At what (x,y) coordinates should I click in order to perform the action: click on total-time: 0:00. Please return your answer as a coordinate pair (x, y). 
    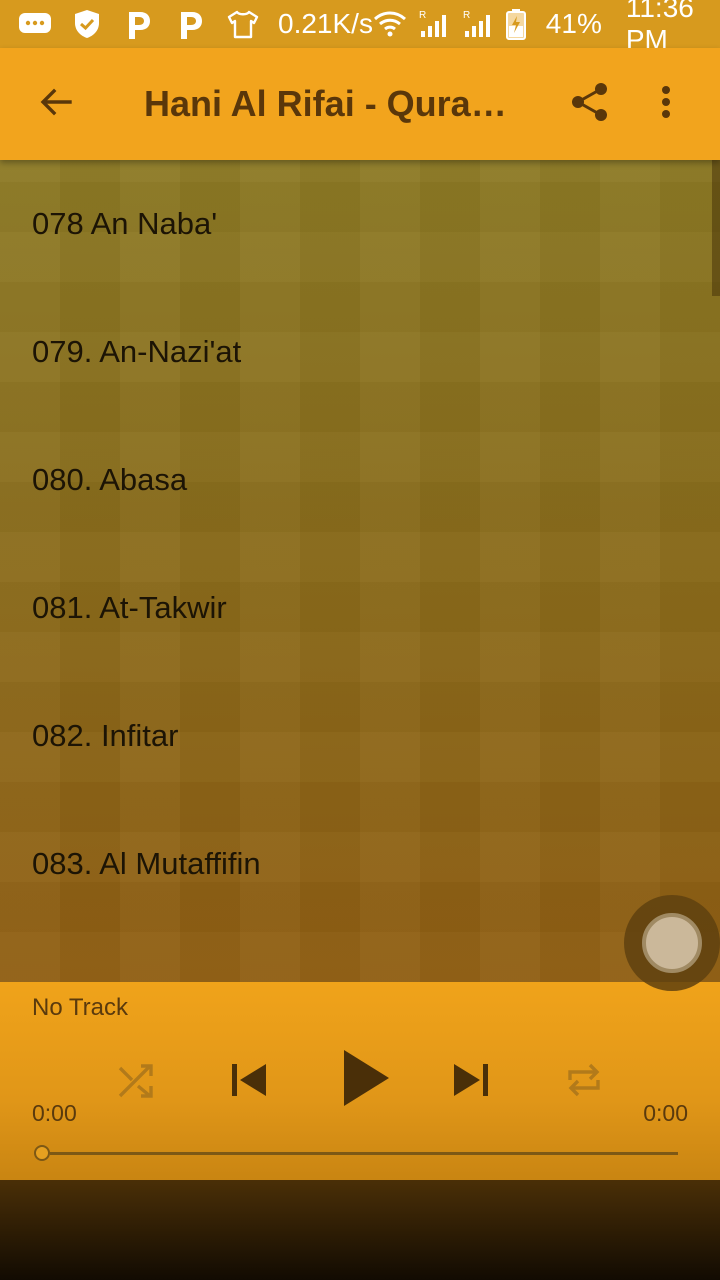
    Looking at the image, I should click on (665, 1113).